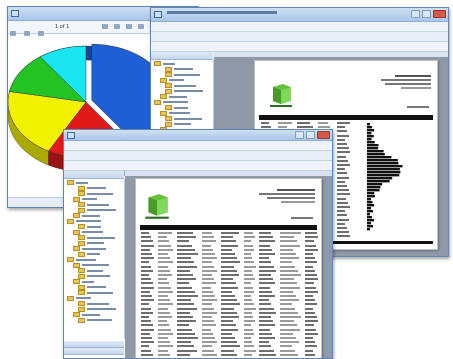 The image size is (453, 359). What do you see at coordinates (228, 227) in the screenshot?
I see `table-header-bar` at bounding box center [228, 227].